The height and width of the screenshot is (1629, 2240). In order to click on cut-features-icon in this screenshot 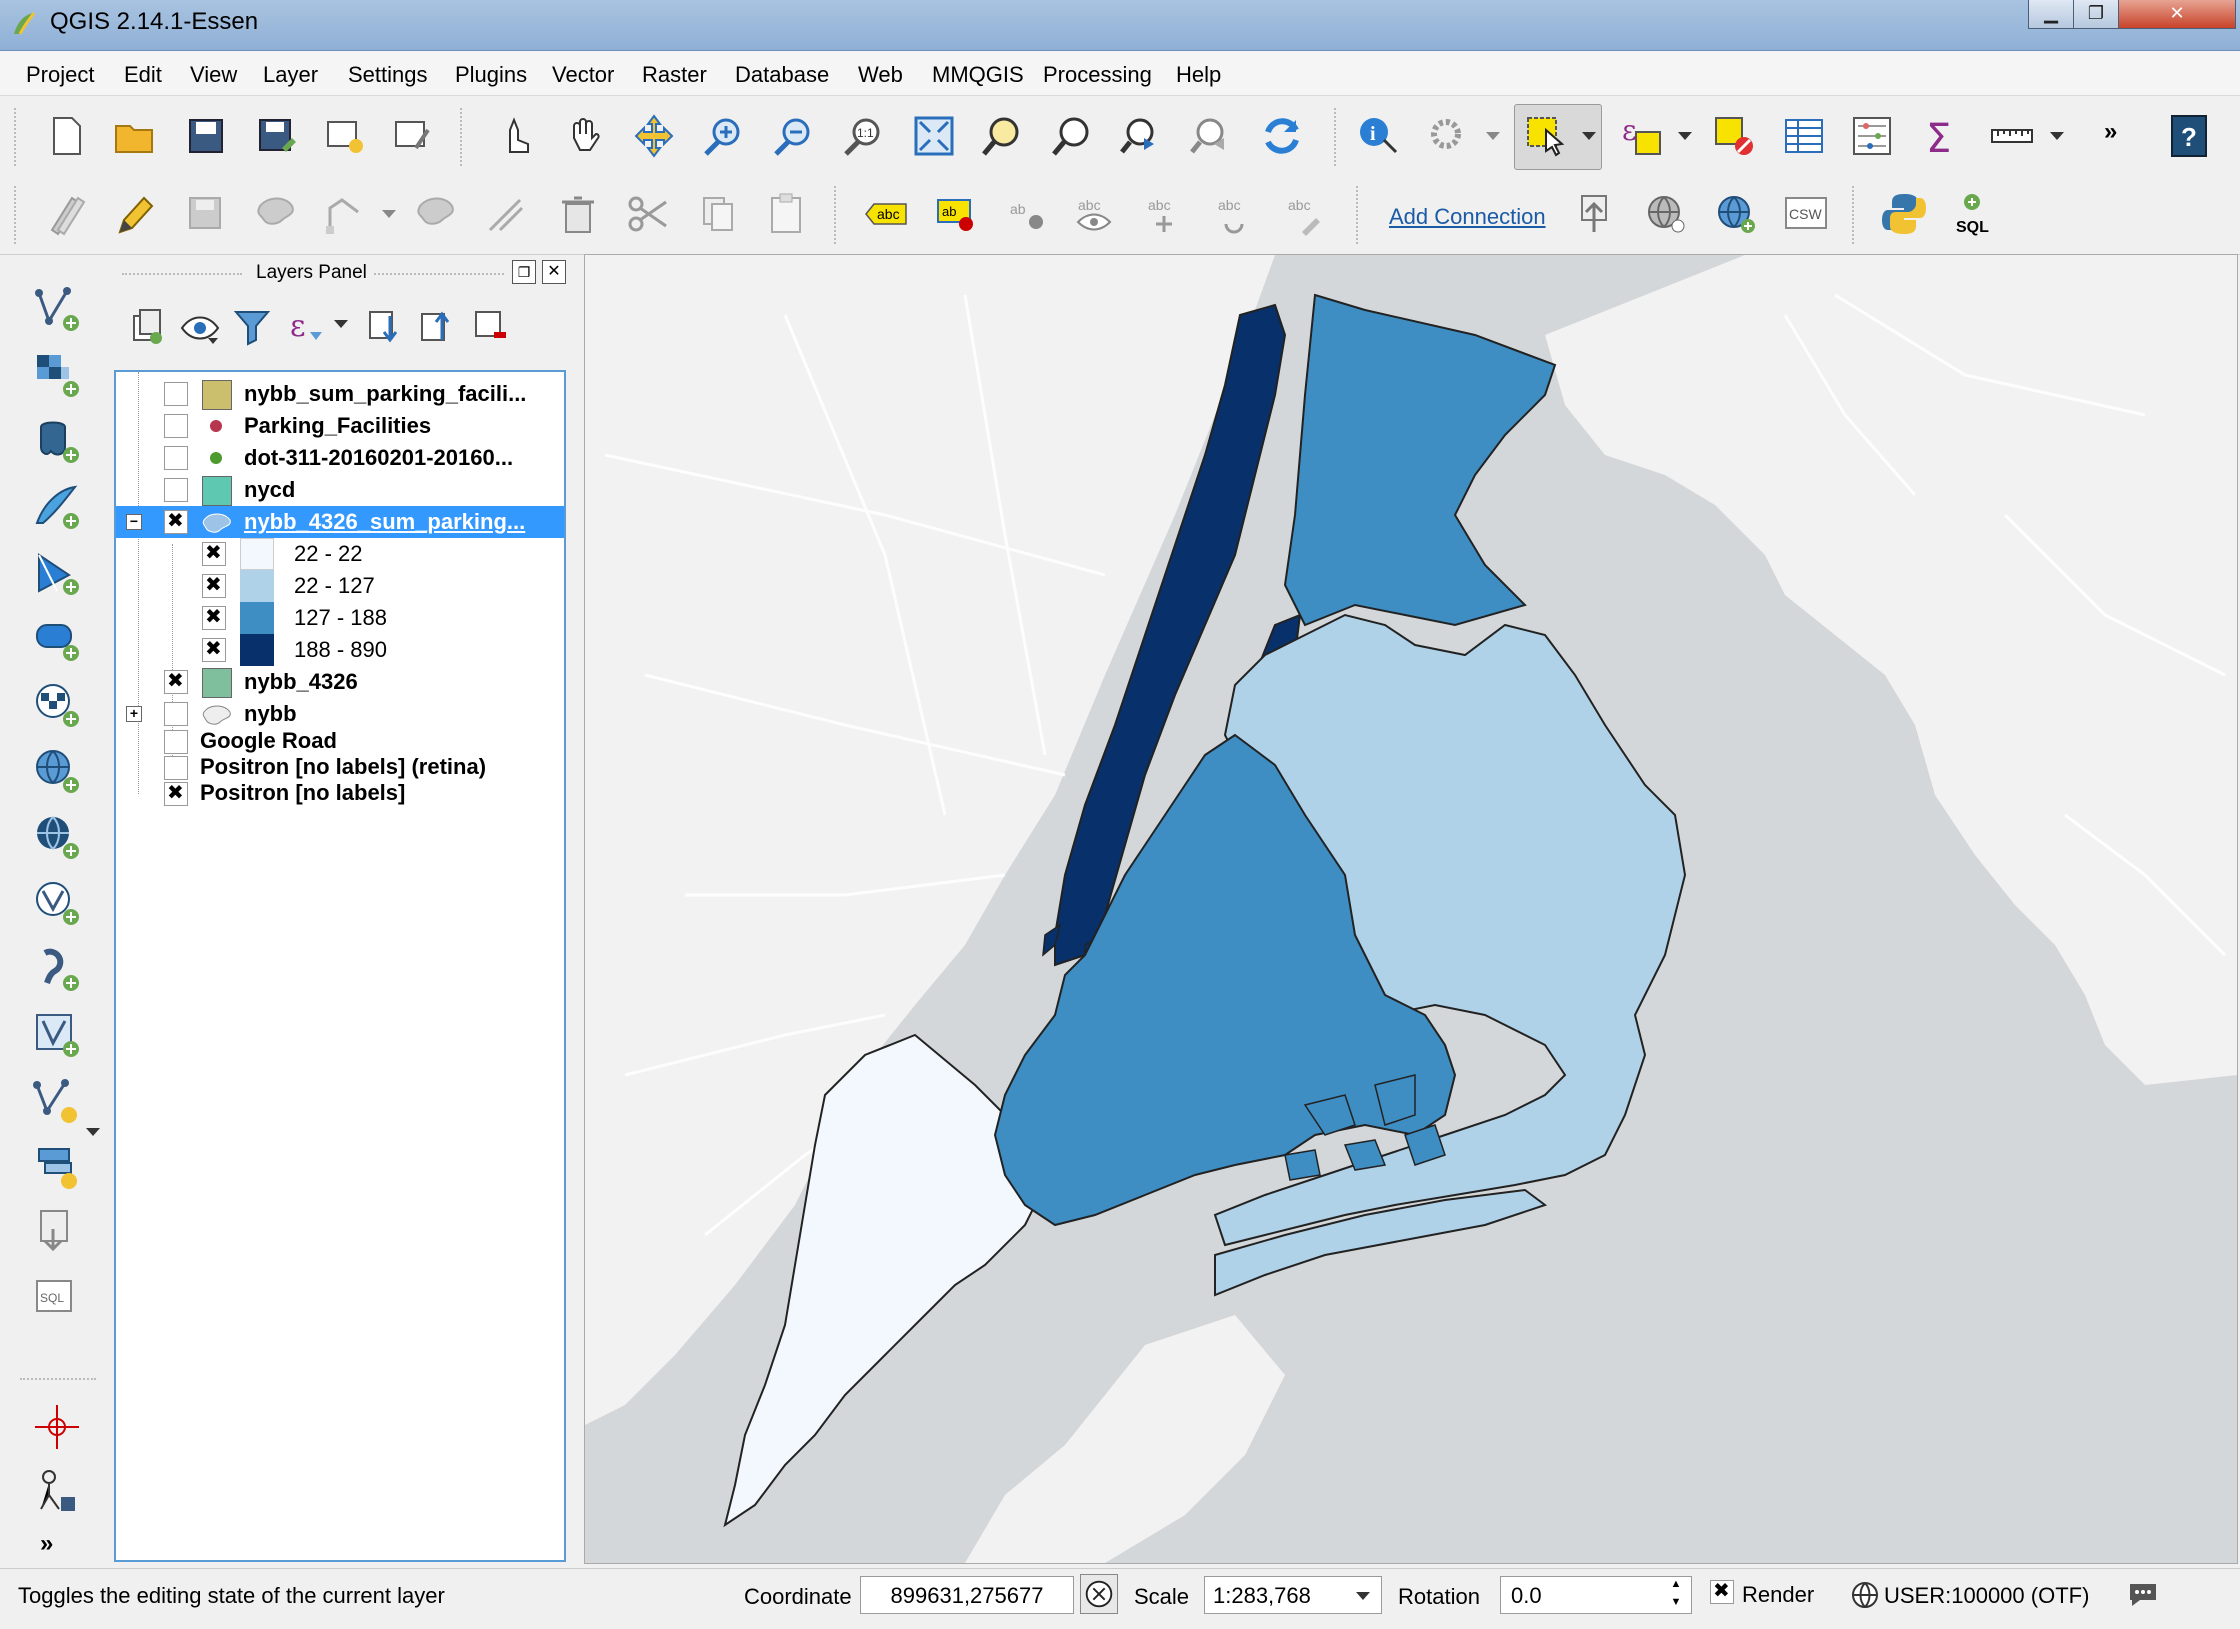, I will do `click(648, 214)`.